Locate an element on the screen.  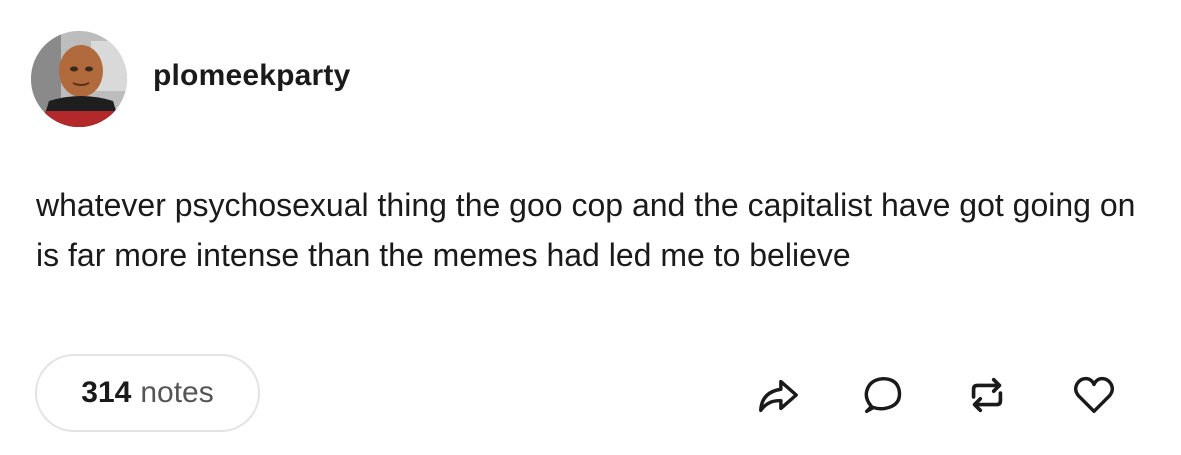
reblog-icon is located at coordinates (987, 395).